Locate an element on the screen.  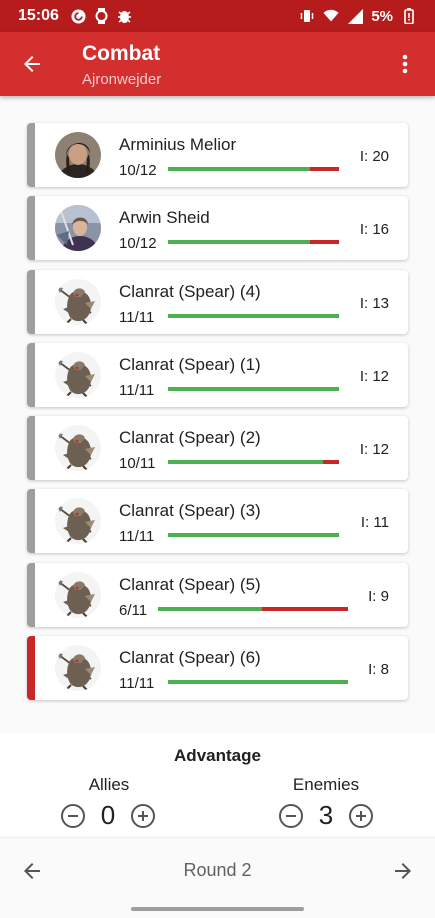
initiative-value: I: 16 is located at coordinates (374, 230).